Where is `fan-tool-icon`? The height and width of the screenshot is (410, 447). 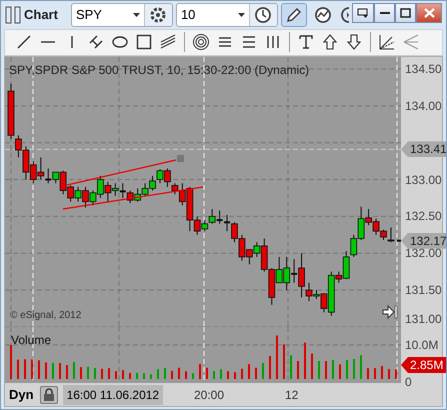 fan-tool-icon is located at coordinates (387, 42).